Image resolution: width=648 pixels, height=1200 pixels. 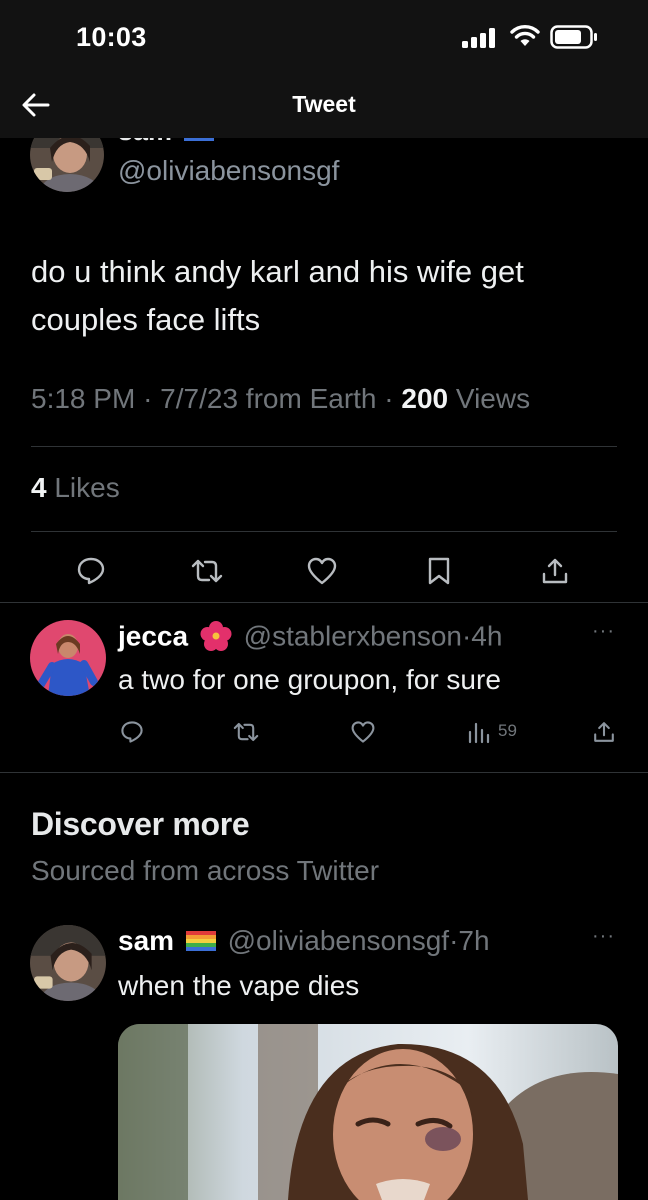 What do you see at coordinates (425, 398) in the screenshot?
I see `views-count: 200` at bounding box center [425, 398].